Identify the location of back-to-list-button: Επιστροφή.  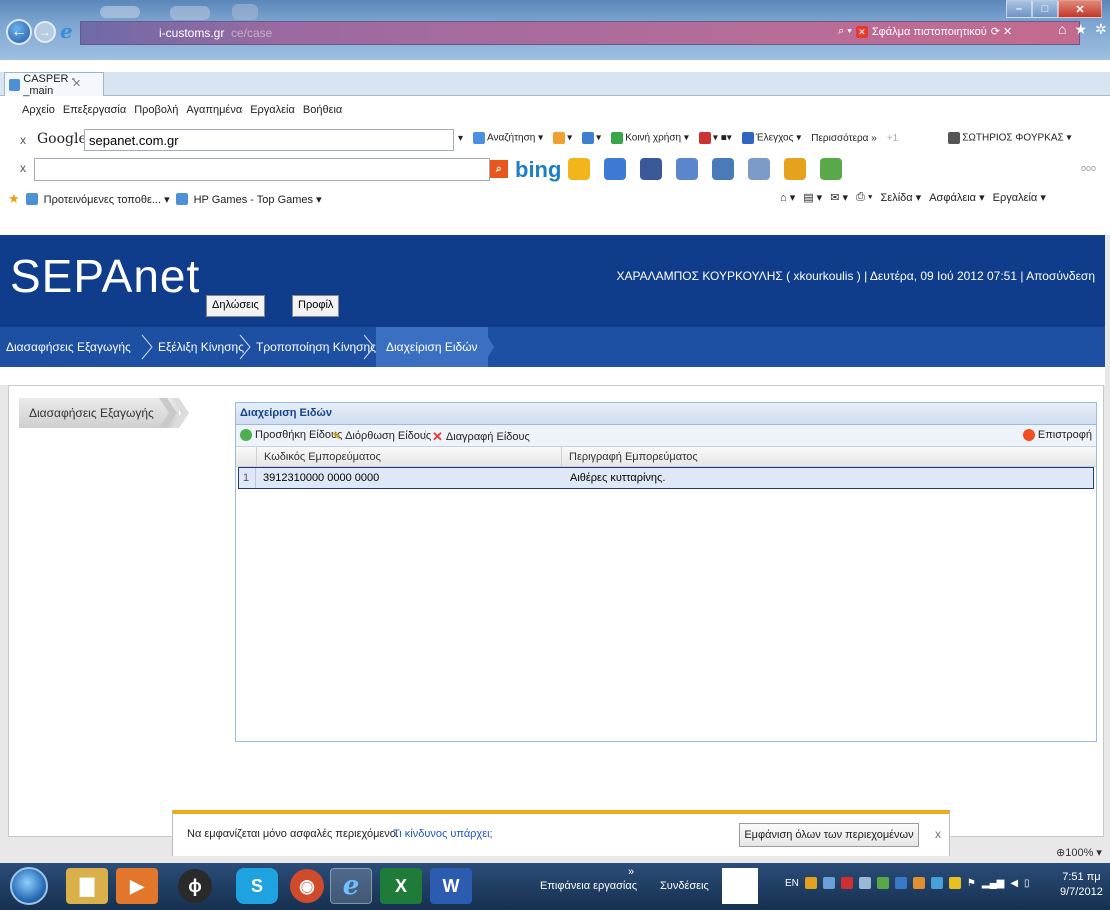
(1057, 435).